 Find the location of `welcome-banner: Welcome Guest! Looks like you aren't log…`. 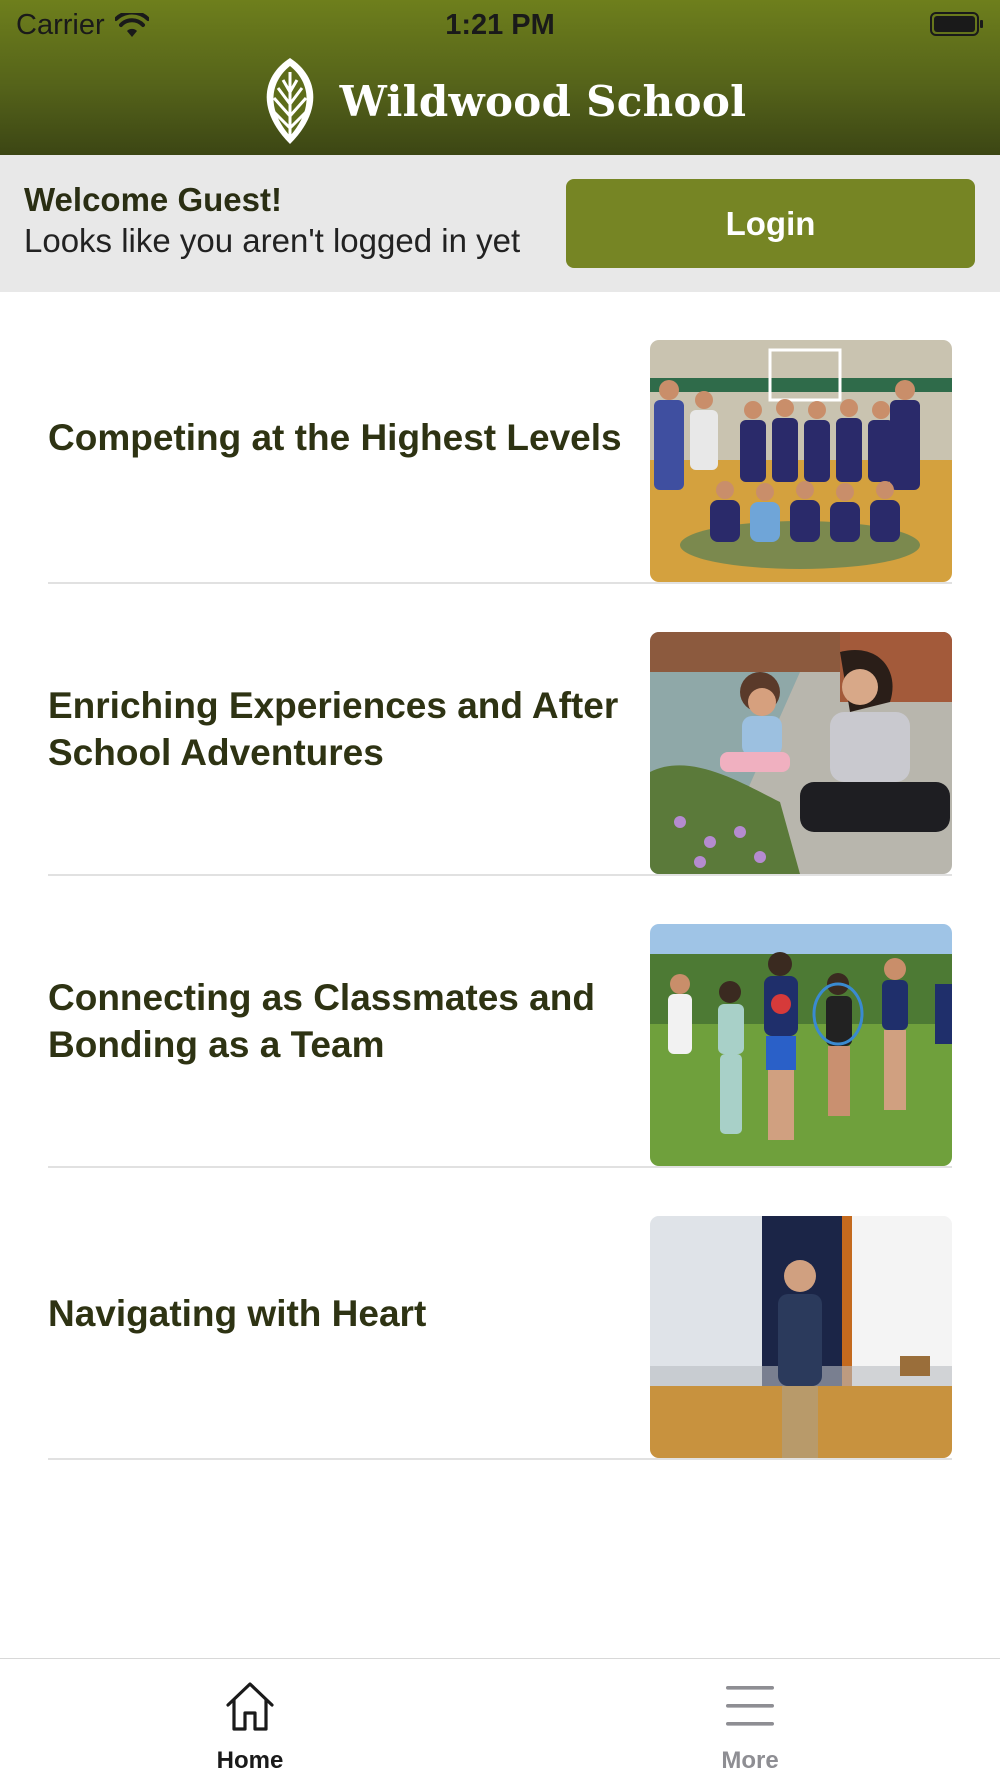

welcome-banner: Welcome Guest! Looks like you aren't log… is located at coordinates (500, 223).